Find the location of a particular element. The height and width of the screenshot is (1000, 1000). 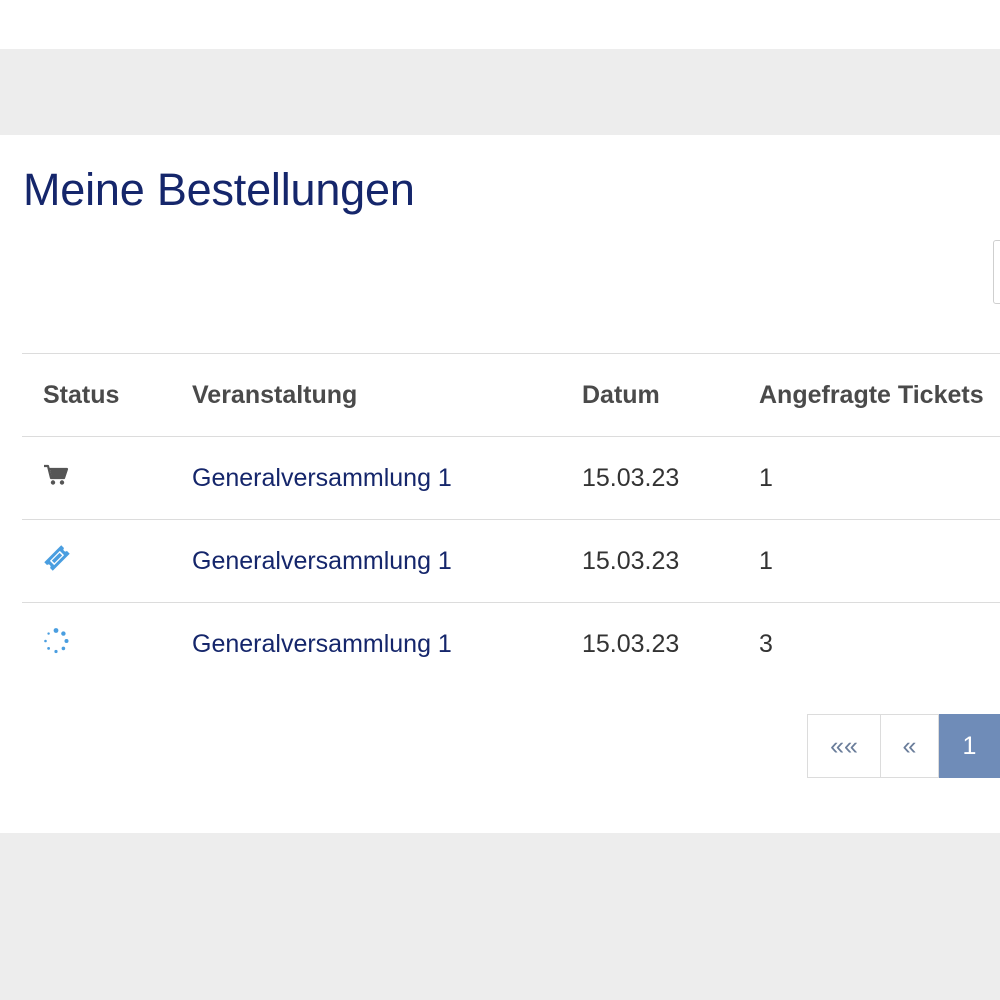

pagination-page-1: 1 is located at coordinates (969, 746).